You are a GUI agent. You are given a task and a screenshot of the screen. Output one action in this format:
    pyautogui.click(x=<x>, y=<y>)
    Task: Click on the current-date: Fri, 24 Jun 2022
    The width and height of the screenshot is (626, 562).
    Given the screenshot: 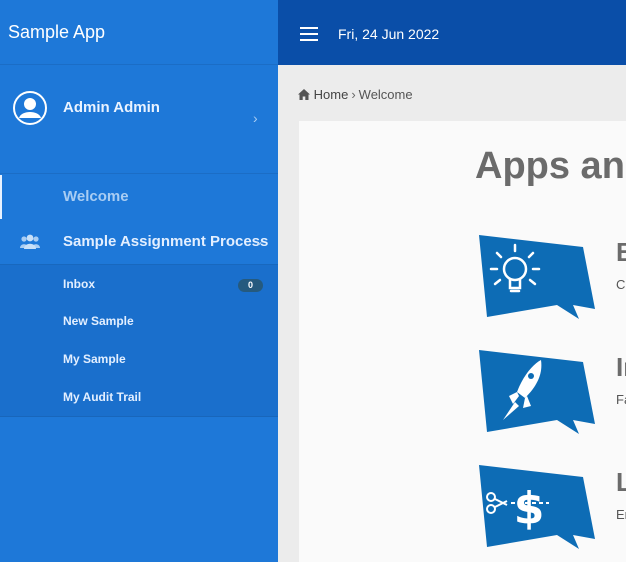 What is the action you would take?
    pyautogui.click(x=389, y=34)
    